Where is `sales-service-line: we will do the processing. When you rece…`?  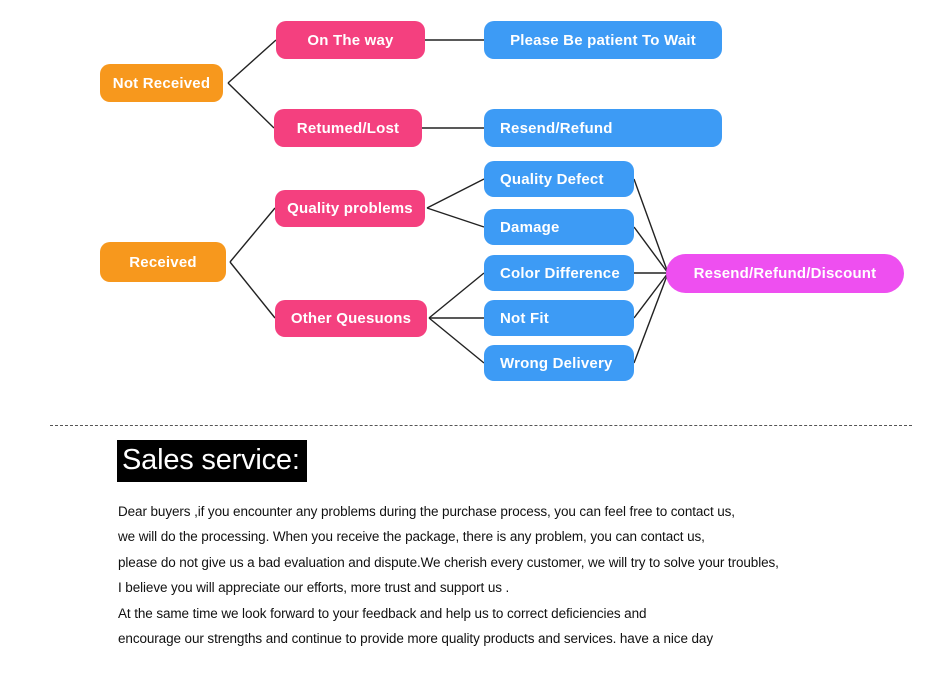
sales-service-line: we will do the processing. When you rece… is located at coordinates (411, 537).